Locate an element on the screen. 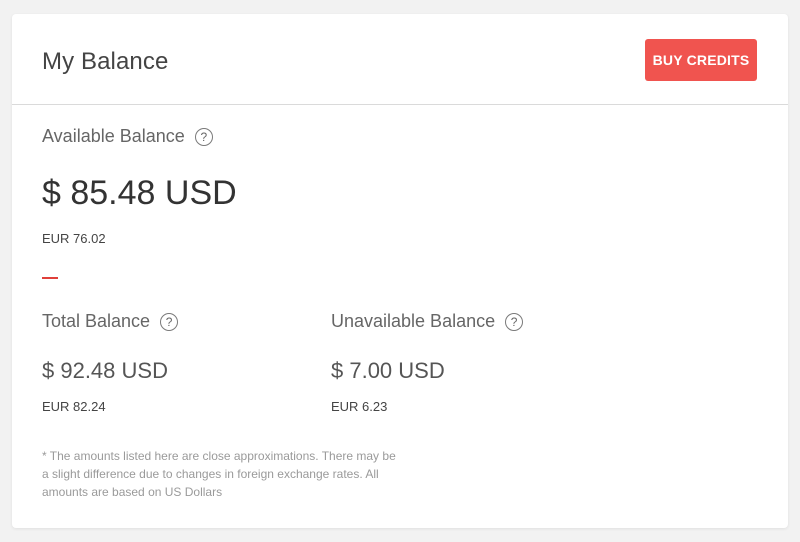 This screenshot has width=800, height=542. buy-credits-button: BUY CREDITS is located at coordinates (701, 60).